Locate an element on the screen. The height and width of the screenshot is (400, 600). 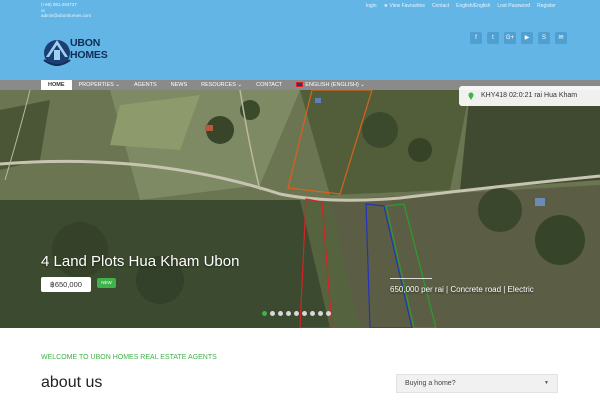
social-links: f t G+ ▶ S ✉ is located at coordinates (518, 38).